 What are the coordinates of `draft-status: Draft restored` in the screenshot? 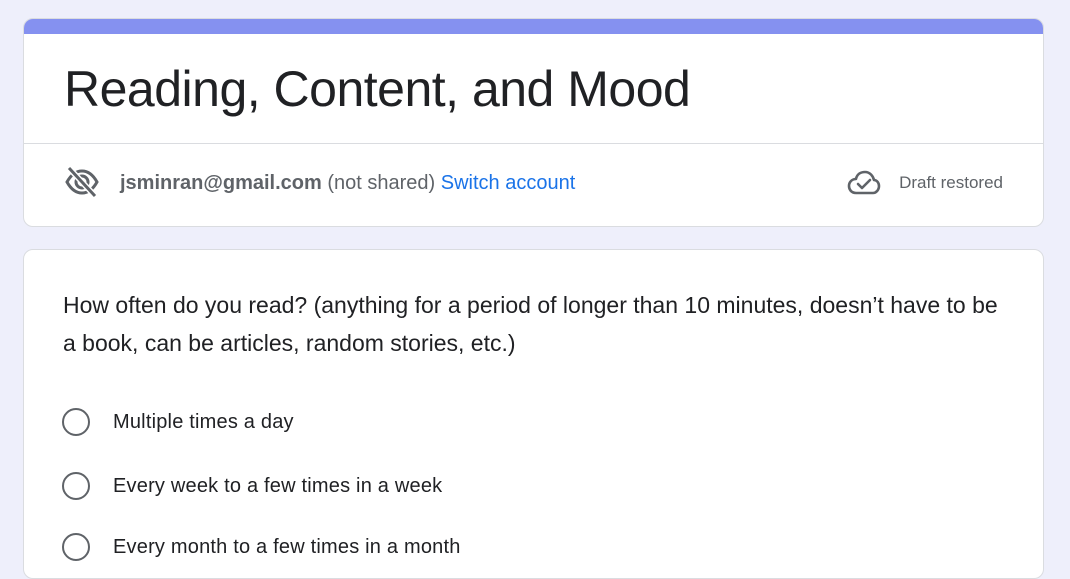 It's located at (925, 183).